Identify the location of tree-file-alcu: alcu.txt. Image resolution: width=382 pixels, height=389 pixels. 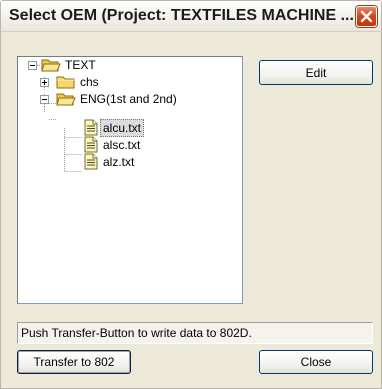
(130, 128).